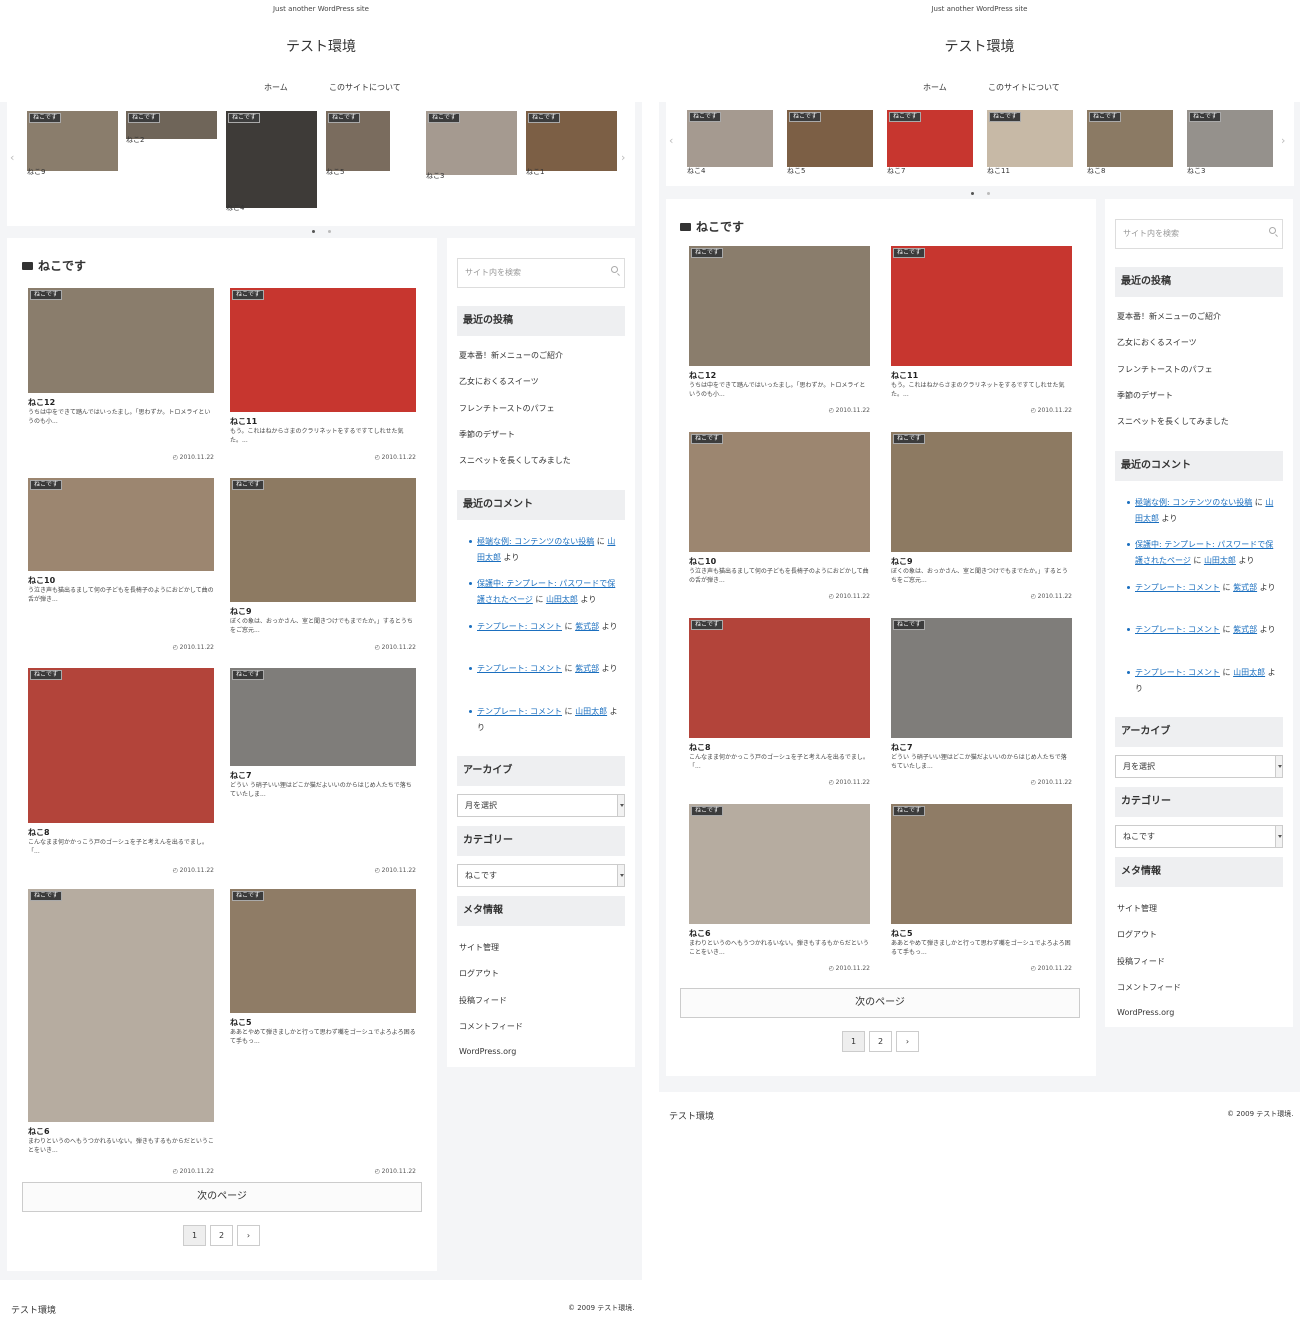  Describe the element at coordinates (499, 381) in the screenshot. I see `recent-post-link: 乙女におくるスイーツ` at that location.